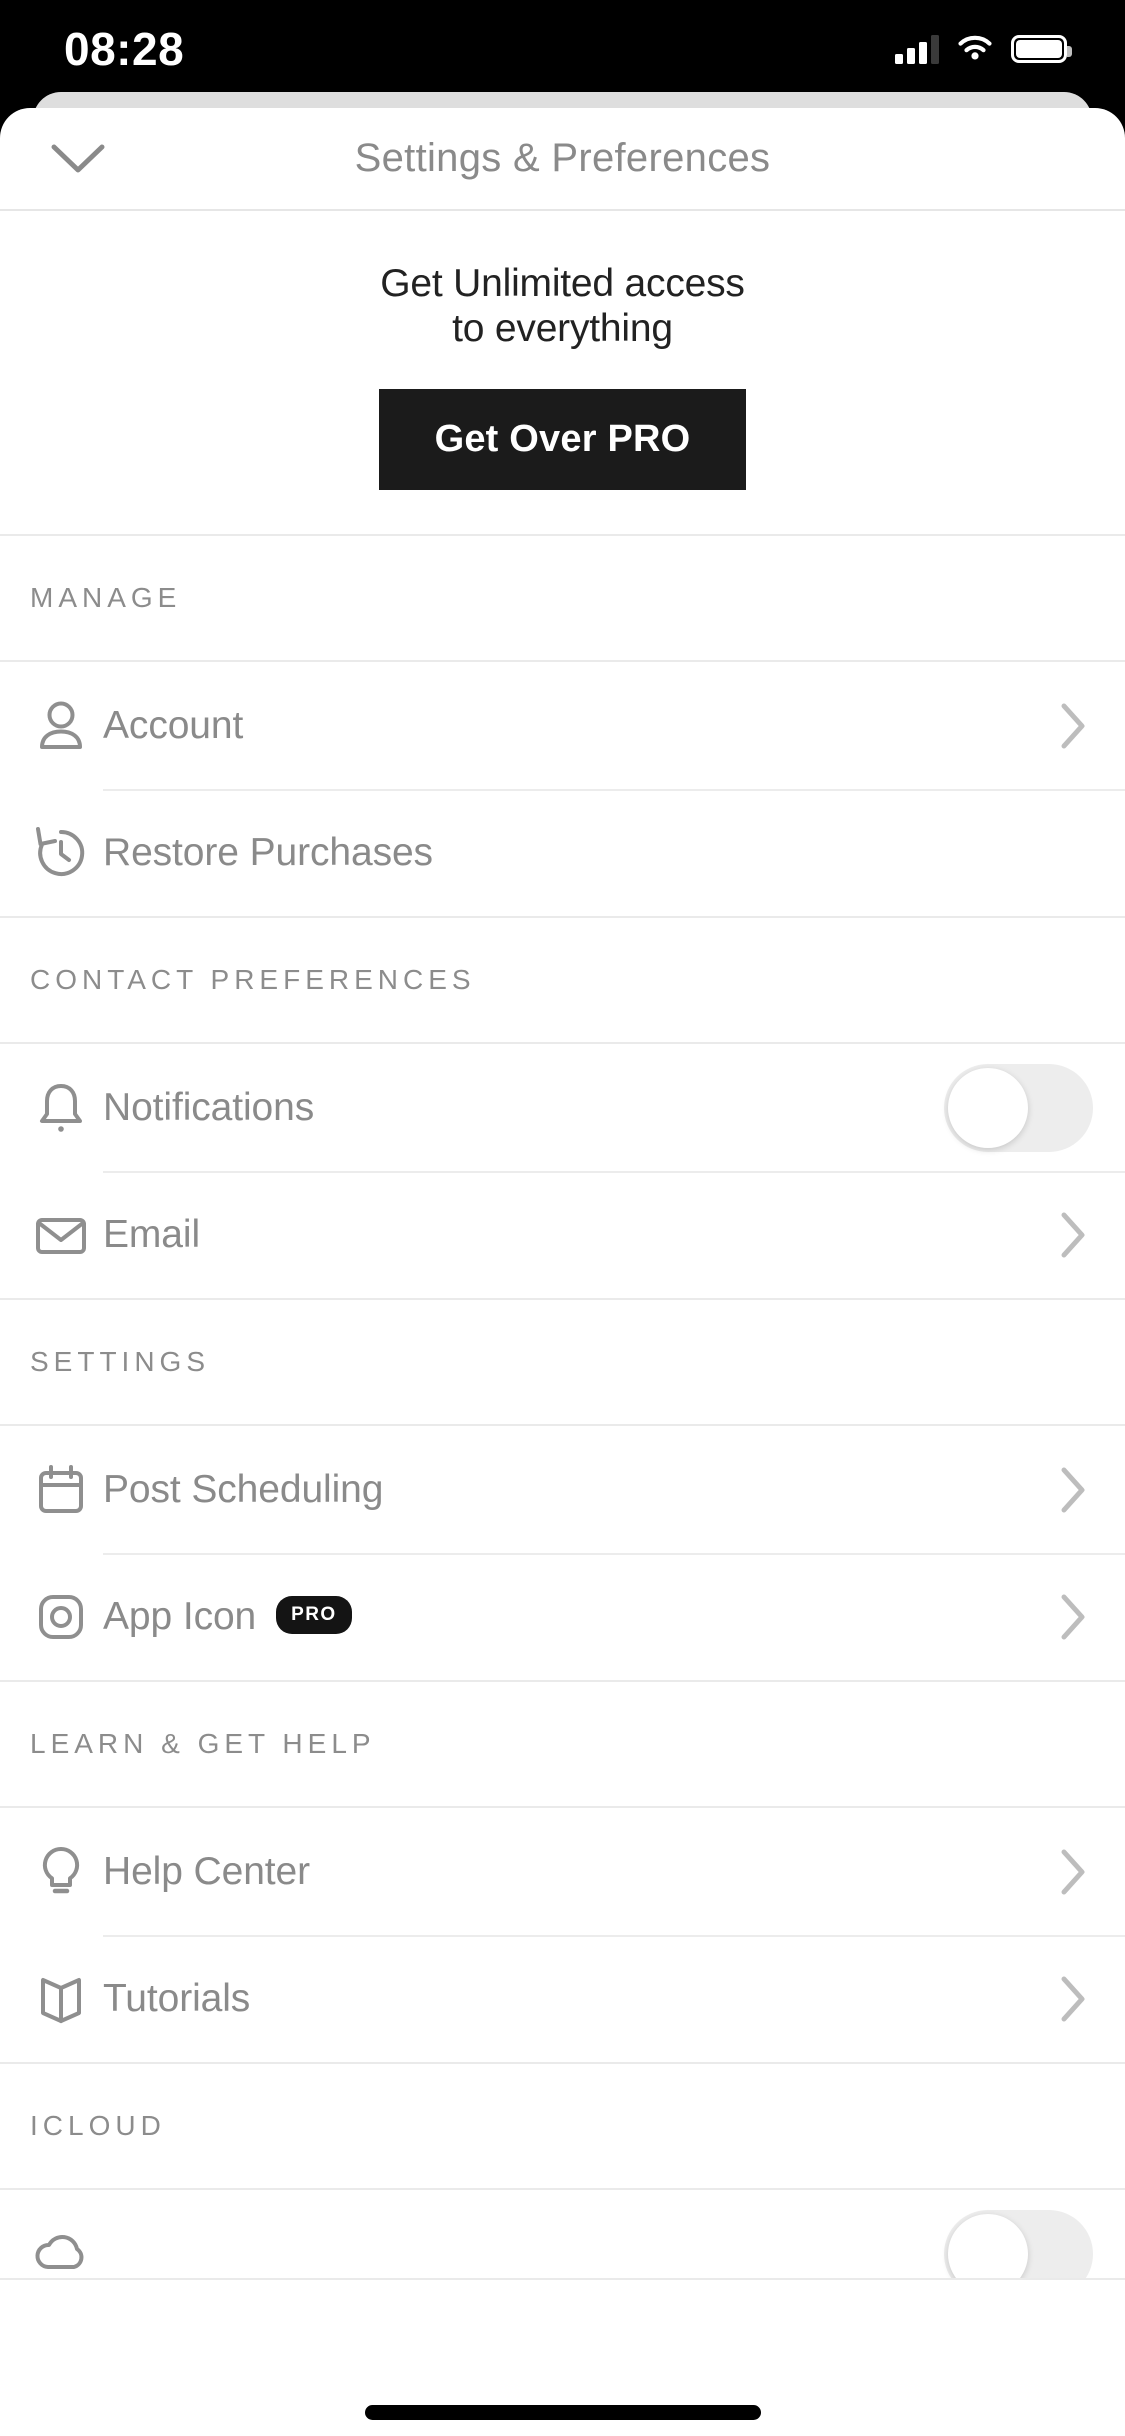 This screenshot has height=2436, width=1125. I want to click on person-icon, so click(66, 726).